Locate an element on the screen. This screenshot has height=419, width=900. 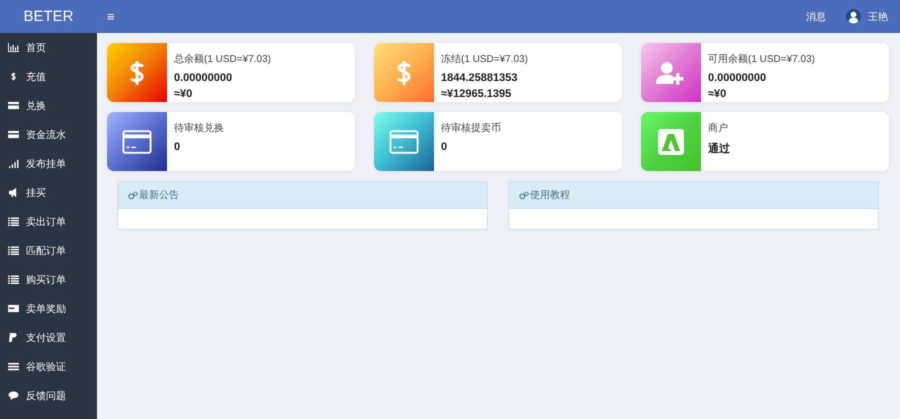
sidebar-item: 首页 is located at coordinates (48, 47).